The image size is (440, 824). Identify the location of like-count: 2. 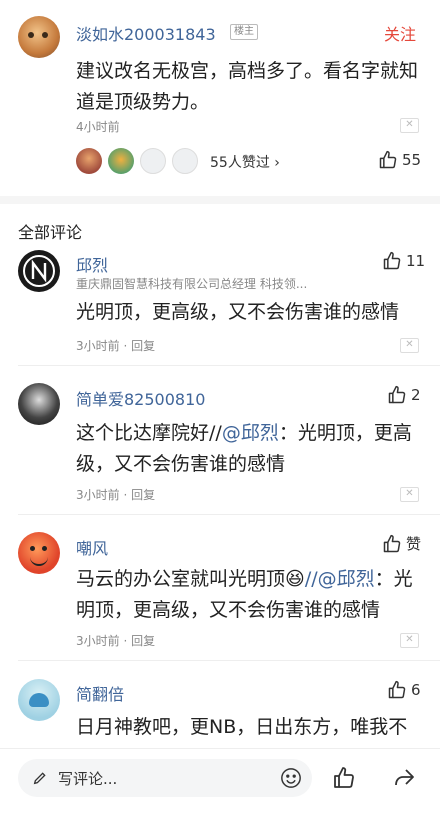
(416, 395).